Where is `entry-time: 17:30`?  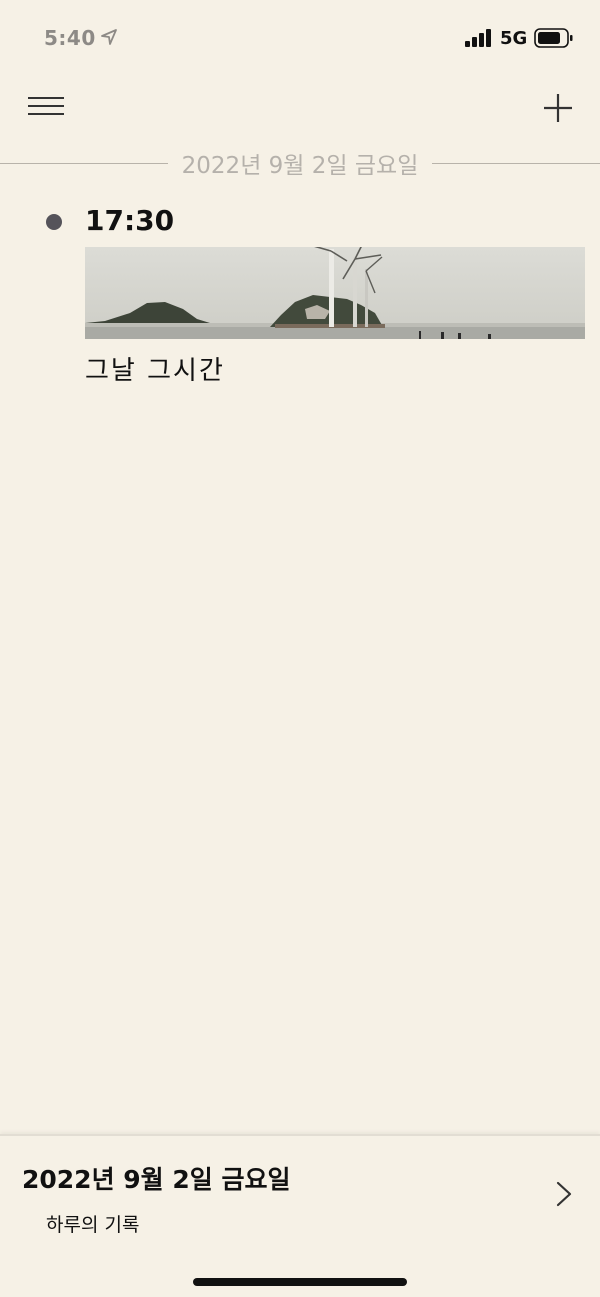 entry-time: 17:30 is located at coordinates (130, 220).